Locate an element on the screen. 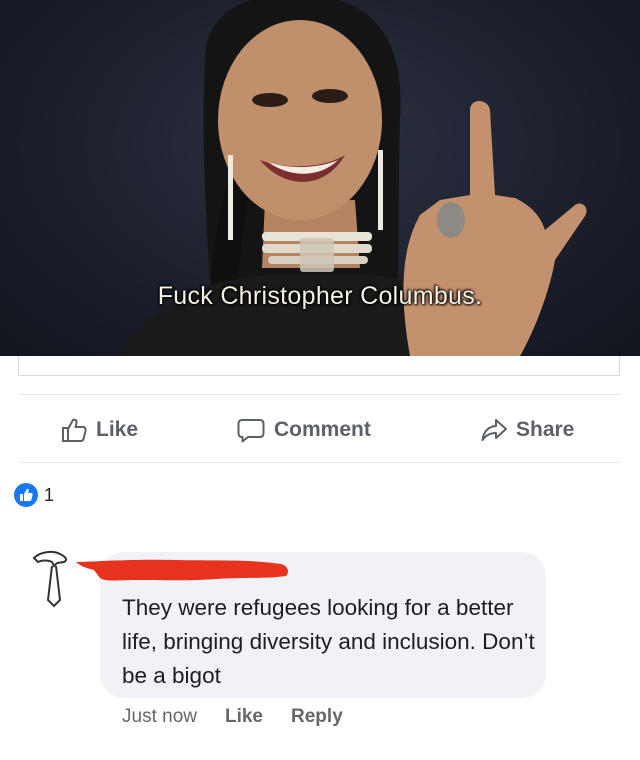 The image size is (640, 760). divider-top is located at coordinates (320, 394).